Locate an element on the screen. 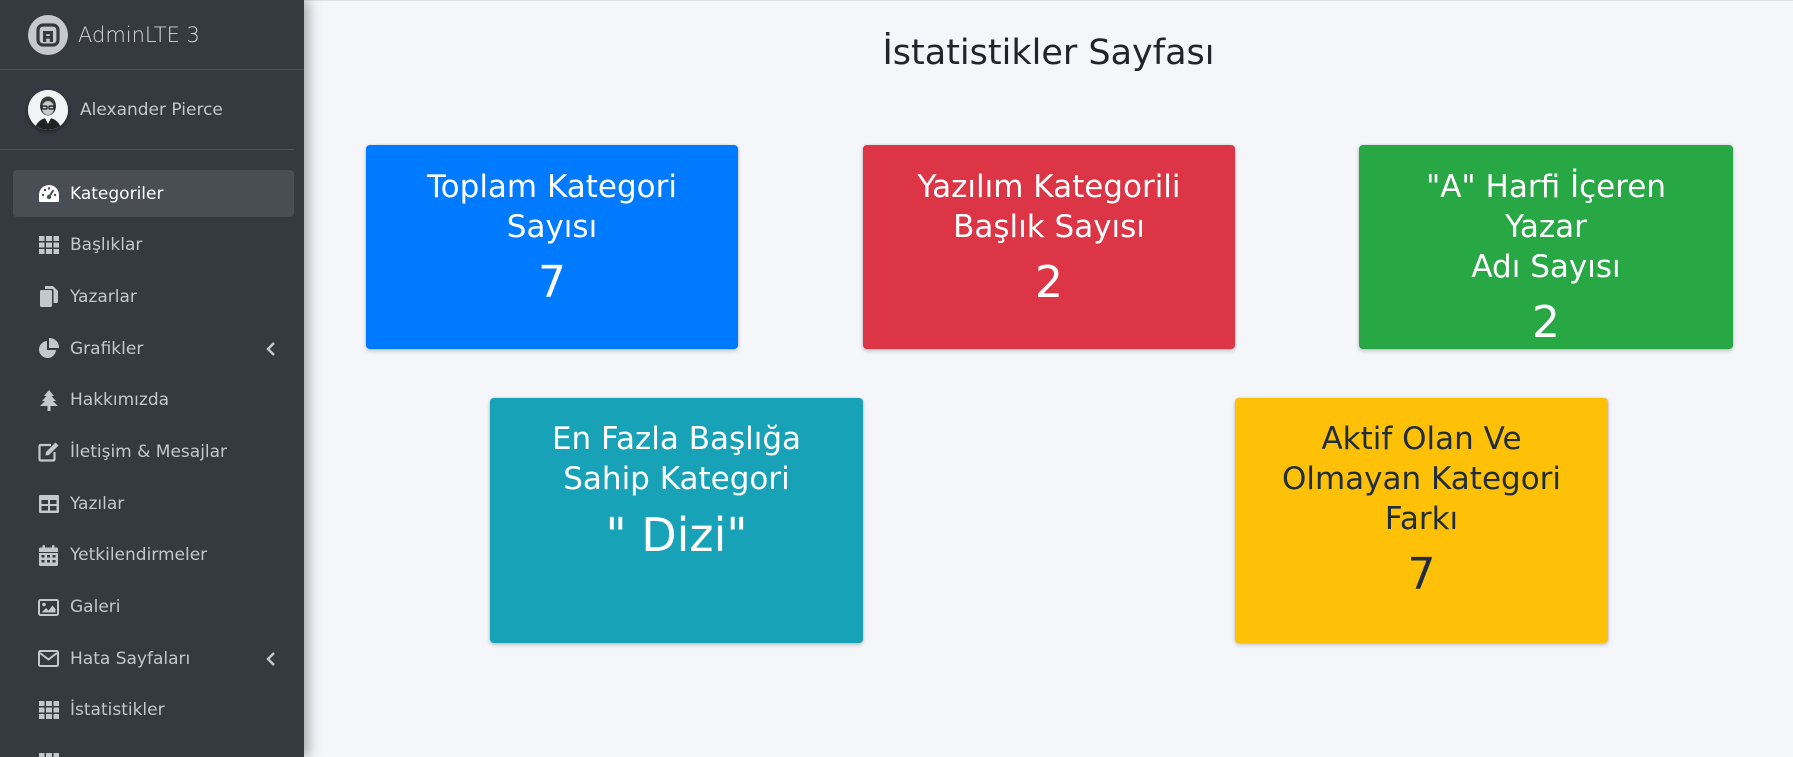 The height and width of the screenshot is (757, 1793). brand-text: AdminLTE 3 is located at coordinates (139, 34).